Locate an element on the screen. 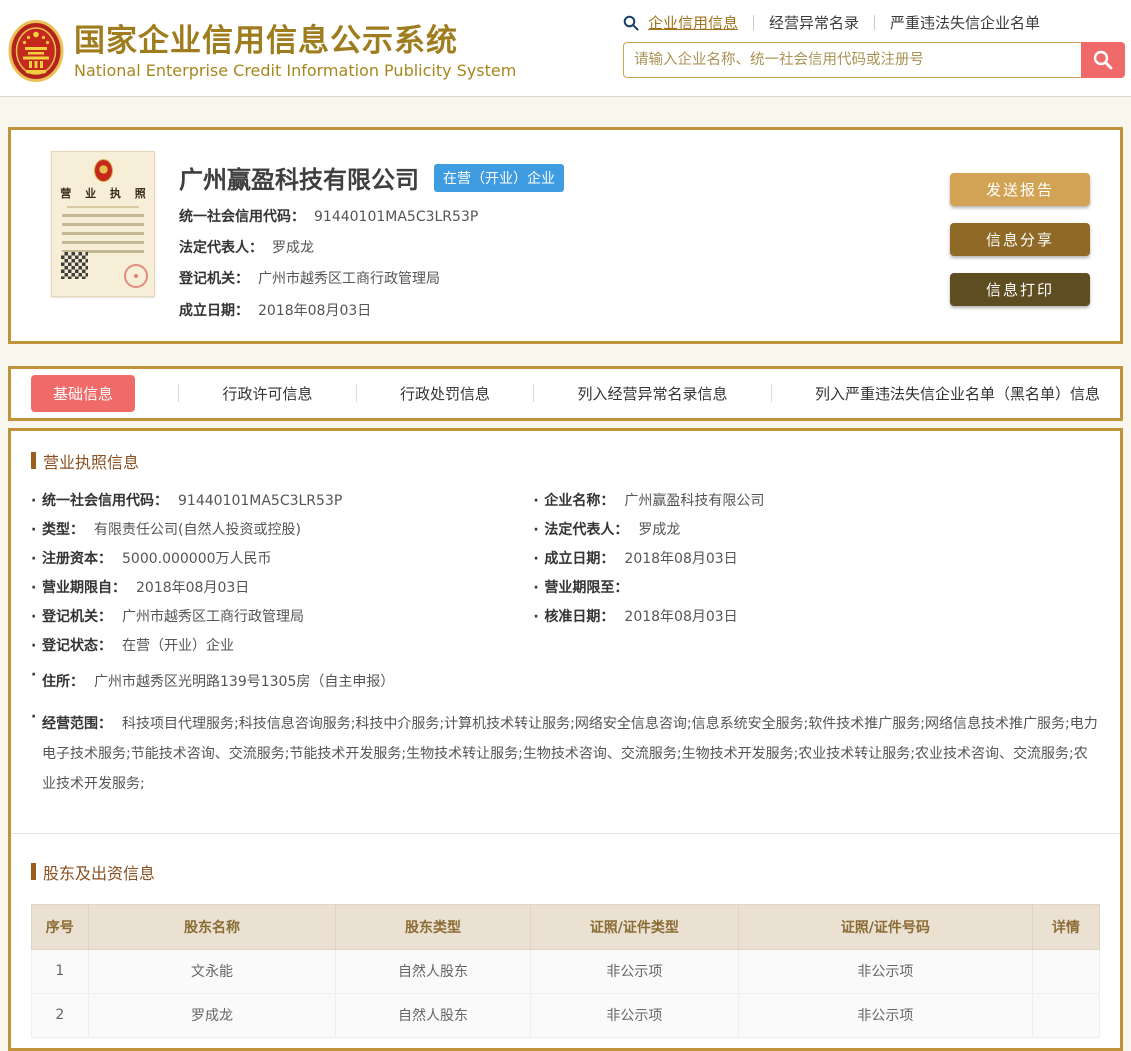 Image resolution: width=1131 pixels, height=1051 pixels. national-emblem-icon is located at coordinates (36, 51).